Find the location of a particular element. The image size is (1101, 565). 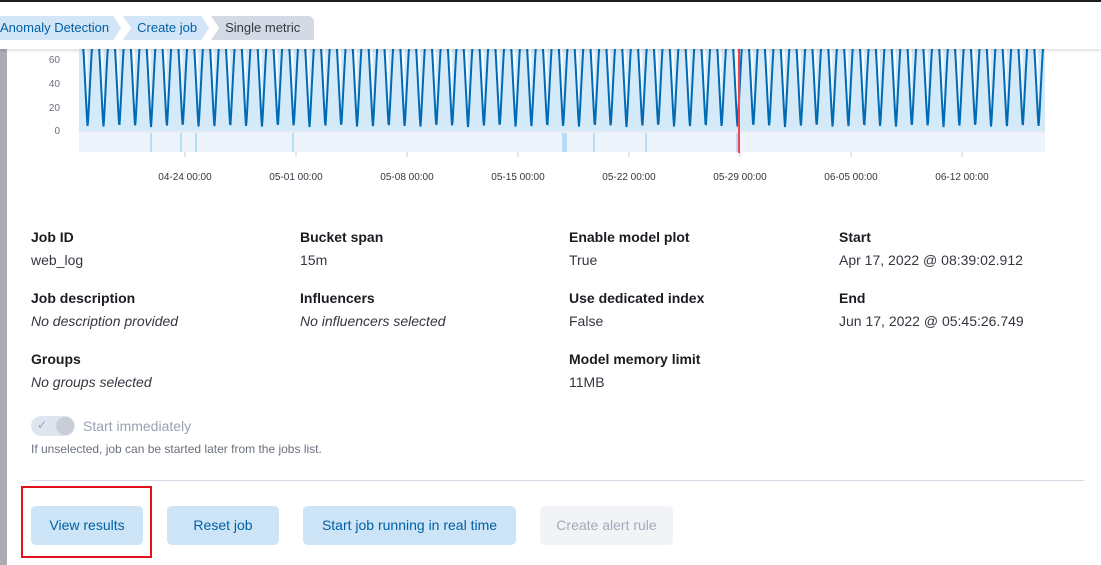

bucket-span-field: Bucket span 15m is located at coordinates (430, 249).